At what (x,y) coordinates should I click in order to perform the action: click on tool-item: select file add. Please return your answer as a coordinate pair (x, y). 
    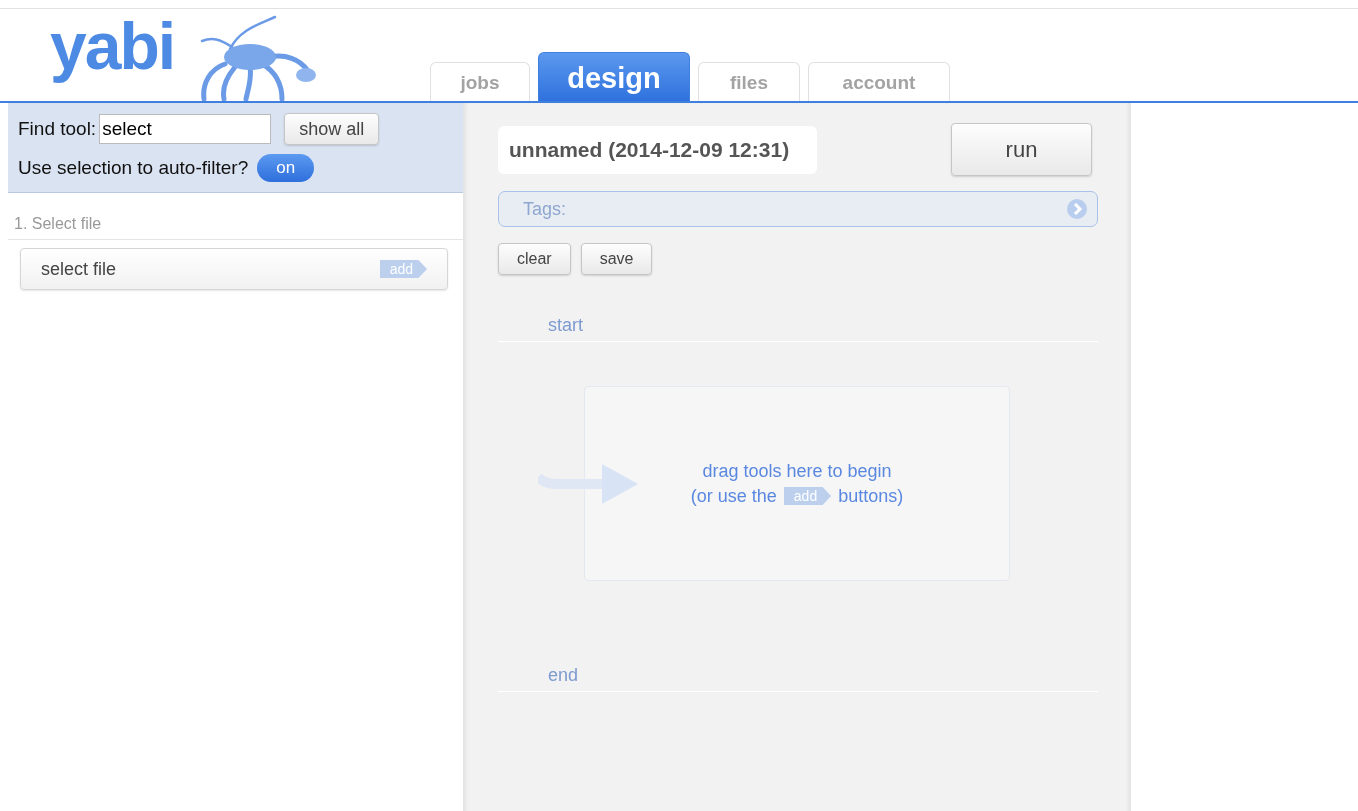
    Looking at the image, I should click on (234, 269).